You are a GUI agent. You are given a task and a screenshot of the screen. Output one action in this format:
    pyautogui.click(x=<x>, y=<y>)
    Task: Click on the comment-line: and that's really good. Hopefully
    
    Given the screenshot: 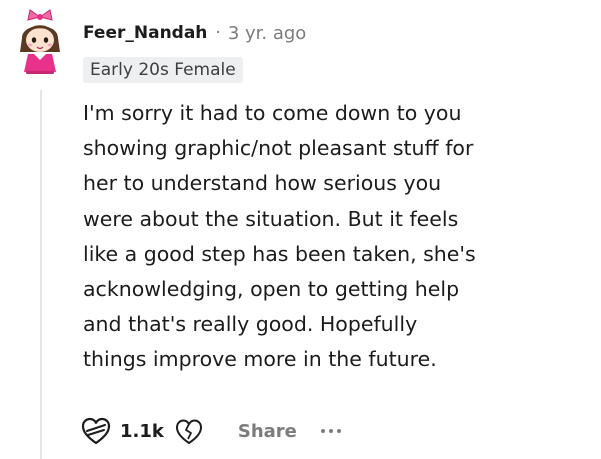 What is the action you would take?
    pyautogui.click(x=250, y=324)
    